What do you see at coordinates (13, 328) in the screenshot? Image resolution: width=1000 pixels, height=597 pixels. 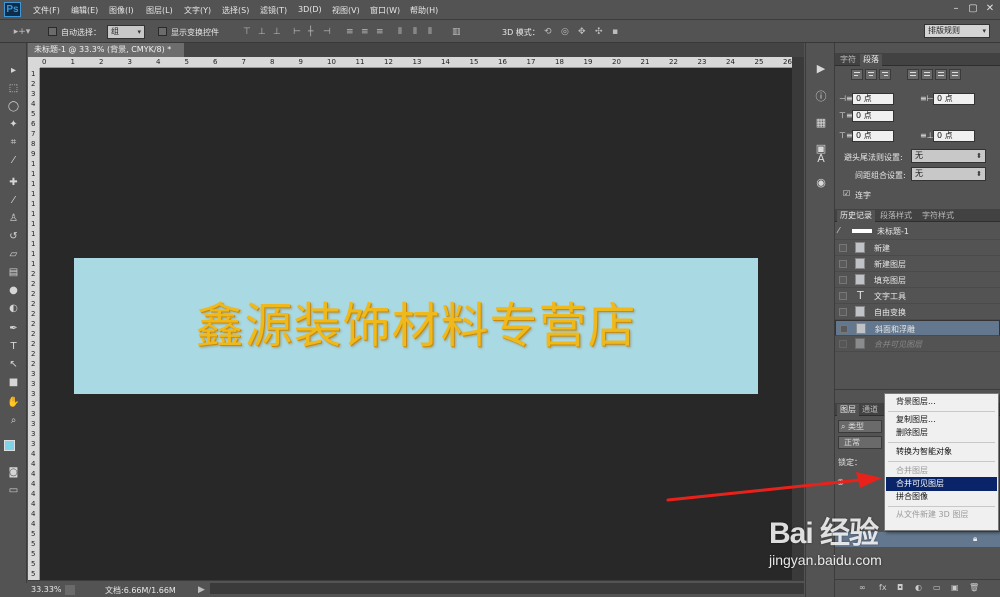 I see `pen-tool-icon: ✒` at bounding box center [13, 328].